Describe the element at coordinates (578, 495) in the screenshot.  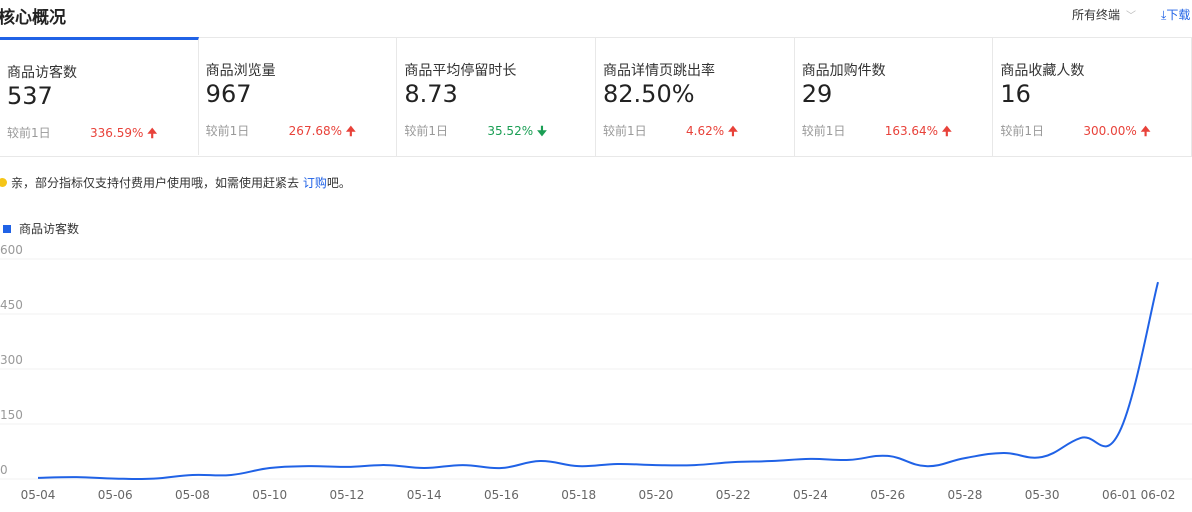
I see `x-tick-label: 05-18` at that location.